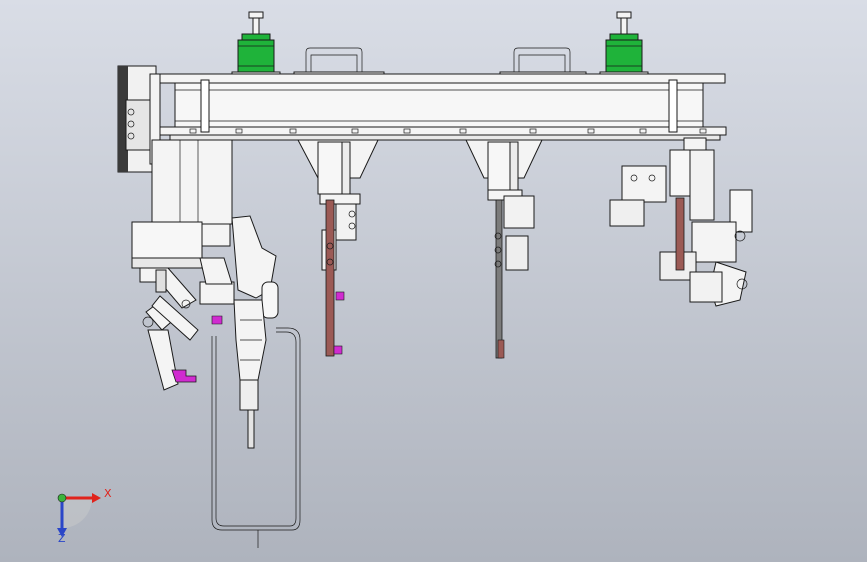 Image resolution: width=867 pixels, height=562 pixels. What do you see at coordinates (256, 46) in the screenshot?
I see `locating-cylinder-left` at bounding box center [256, 46].